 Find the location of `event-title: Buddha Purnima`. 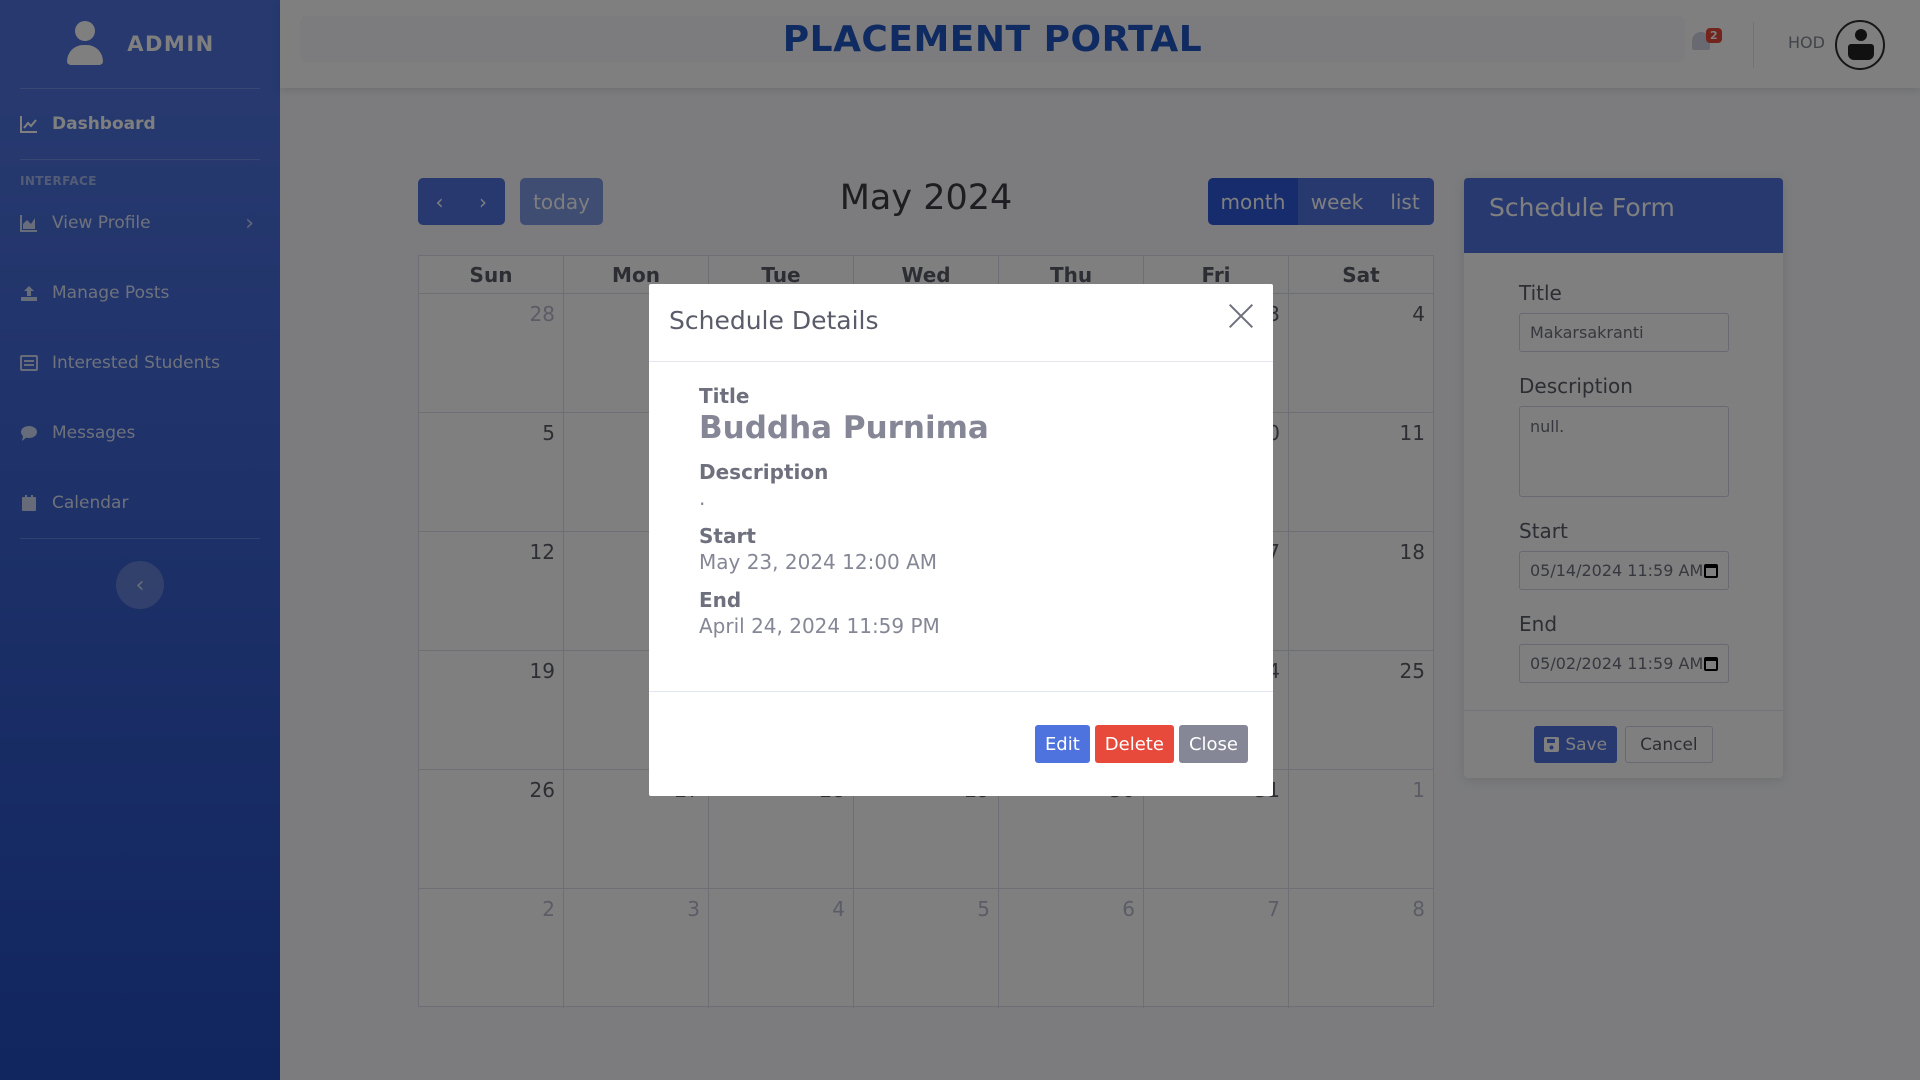

event-title: Buddha Purnima is located at coordinates (844, 428).